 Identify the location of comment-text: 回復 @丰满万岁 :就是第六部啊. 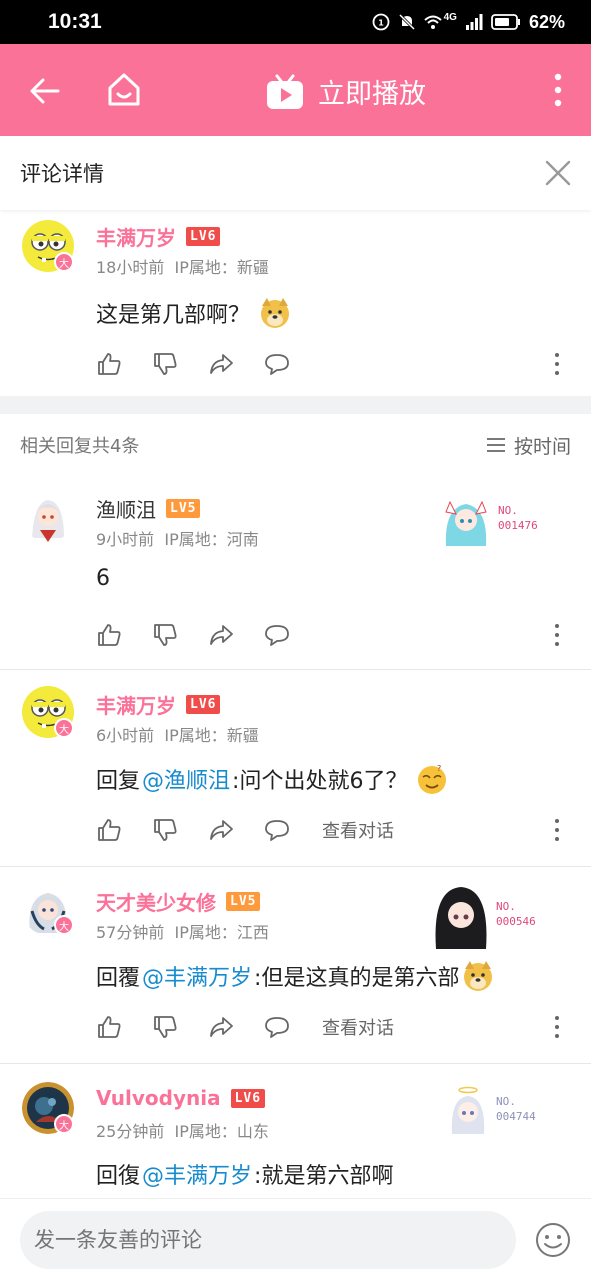
(244, 1174).